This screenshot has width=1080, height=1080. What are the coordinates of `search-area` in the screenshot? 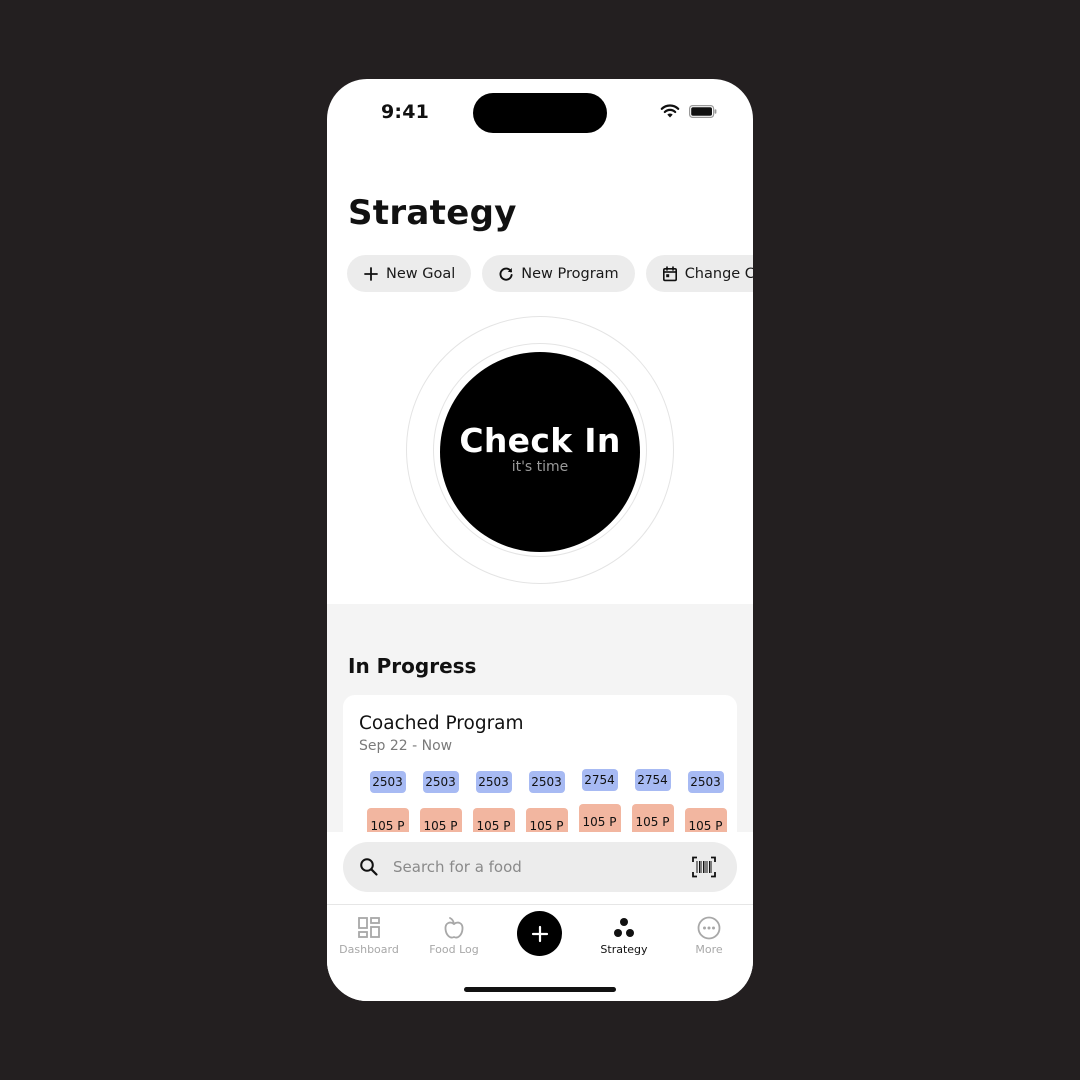 It's located at (540, 868).